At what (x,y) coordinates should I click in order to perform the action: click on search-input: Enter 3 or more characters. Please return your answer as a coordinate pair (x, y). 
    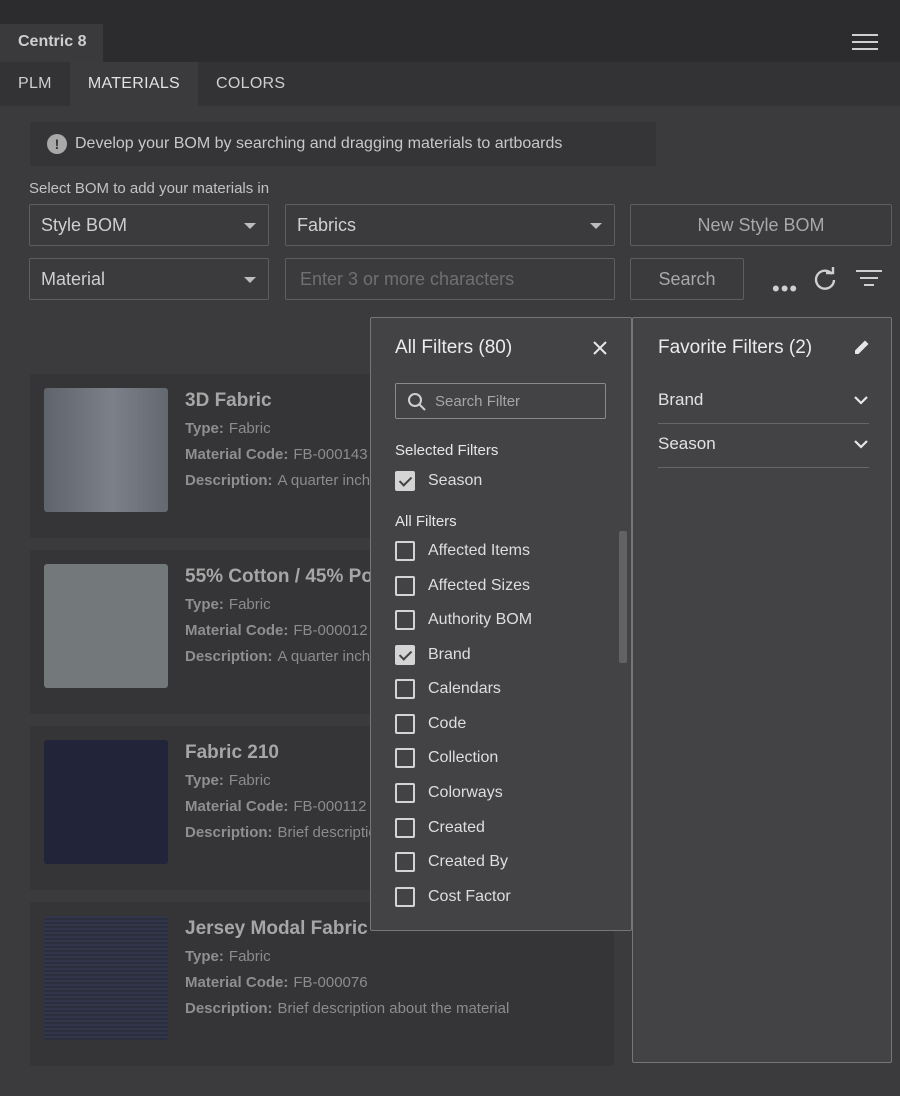
    Looking at the image, I should click on (450, 279).